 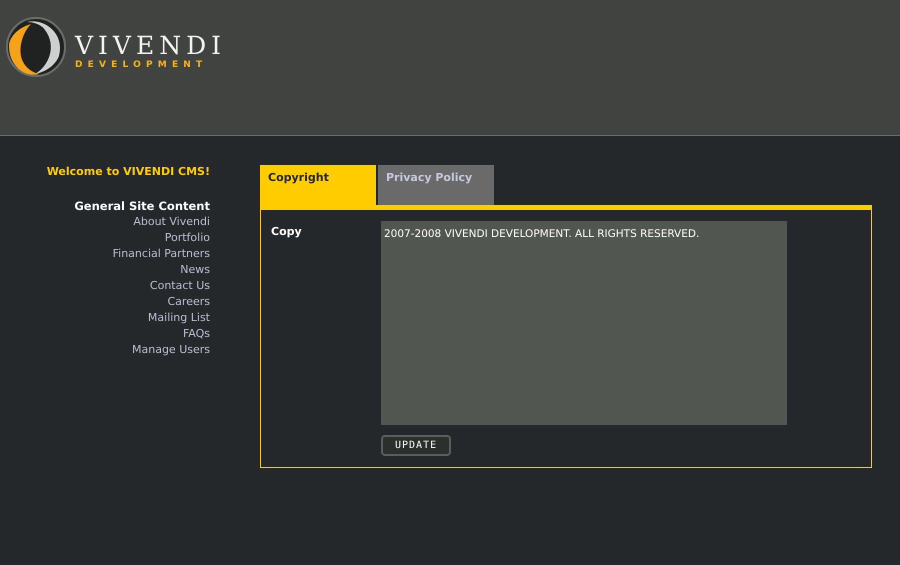 I want to click on update-button: UPDATE, so click(x=416, y=445).